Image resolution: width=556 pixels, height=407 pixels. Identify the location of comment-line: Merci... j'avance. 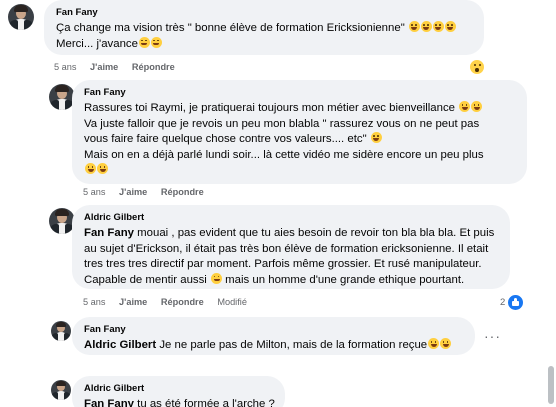
(264, 44).